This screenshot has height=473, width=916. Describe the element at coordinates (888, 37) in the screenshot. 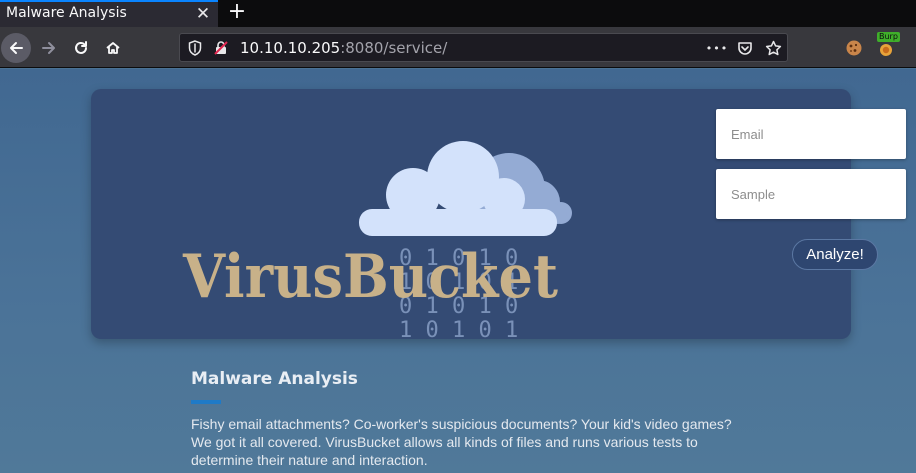

I see `burp-badge: Burp` at that location.